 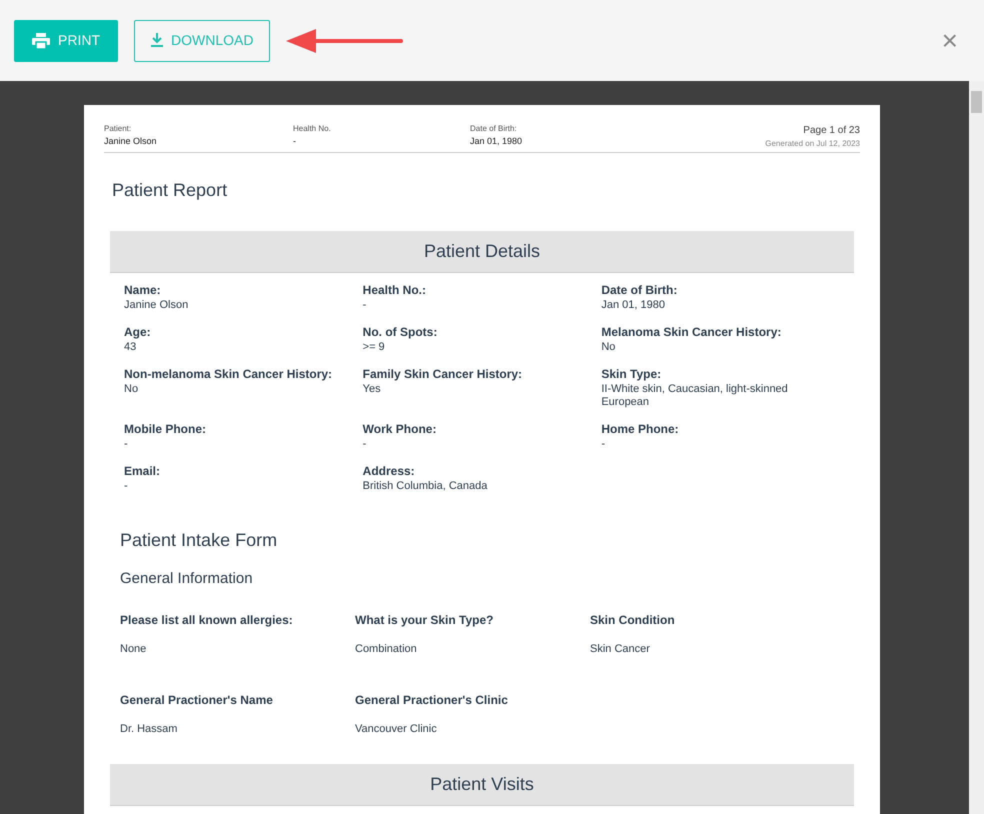 What do you see at coordinates (695, 396) in the screenshot?
I see `field-value: II-White skin, Caucasian, light-skinned European` at bounding box center [695, 396].